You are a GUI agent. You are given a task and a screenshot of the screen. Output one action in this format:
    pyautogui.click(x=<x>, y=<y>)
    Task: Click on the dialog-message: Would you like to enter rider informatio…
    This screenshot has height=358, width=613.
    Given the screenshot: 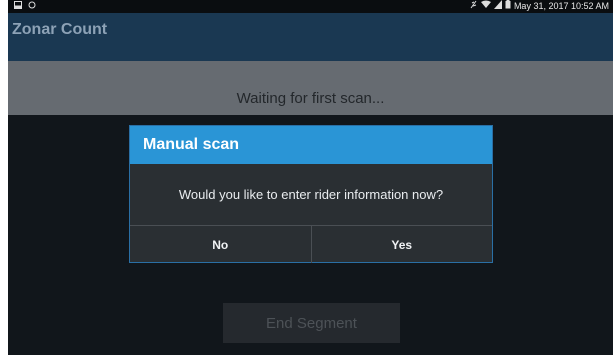 What is the action you would take?
    pyautogui.click(x=311, y=194)
    